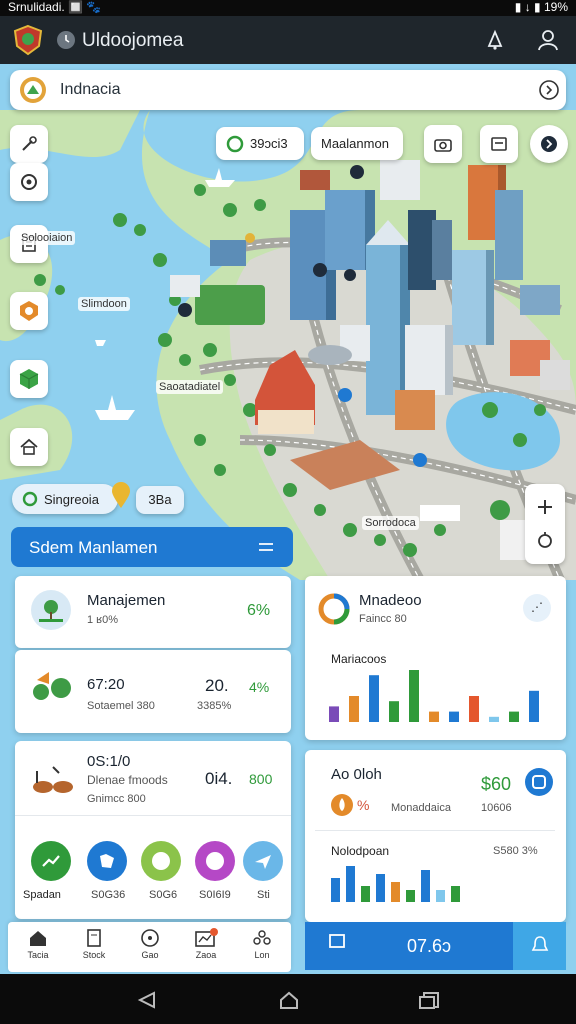  Describe the element at coordinates (235, 144) in the screenshot. I see `pin-icon` at that location.